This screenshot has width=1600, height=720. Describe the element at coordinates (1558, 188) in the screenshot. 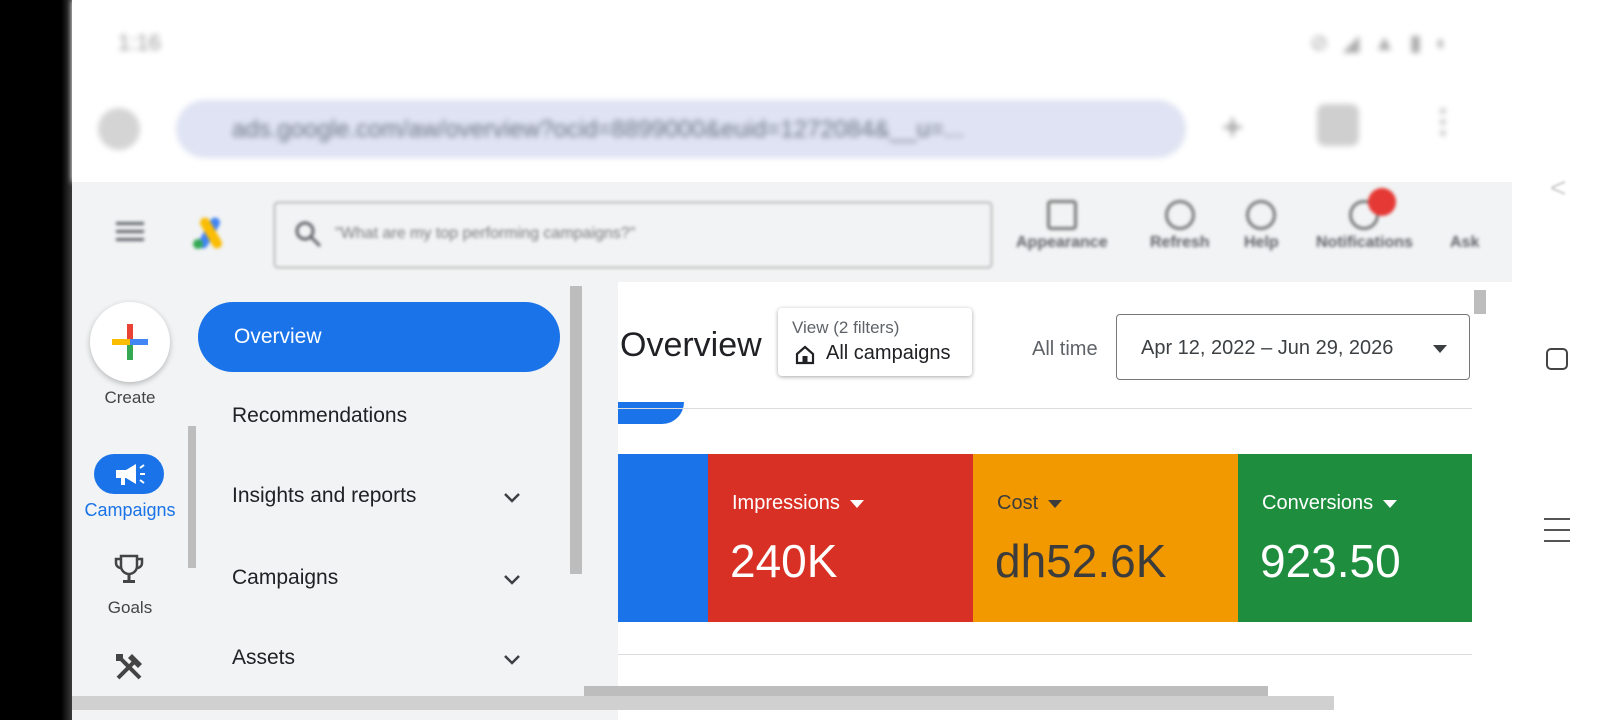

I see `back-icon: <` at that location.